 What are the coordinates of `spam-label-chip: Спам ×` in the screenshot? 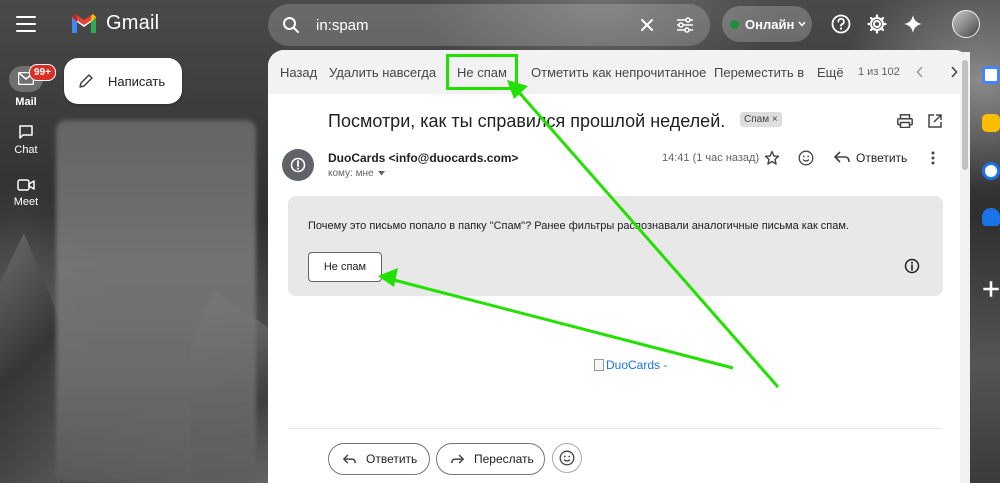 It's located at (761, 119).